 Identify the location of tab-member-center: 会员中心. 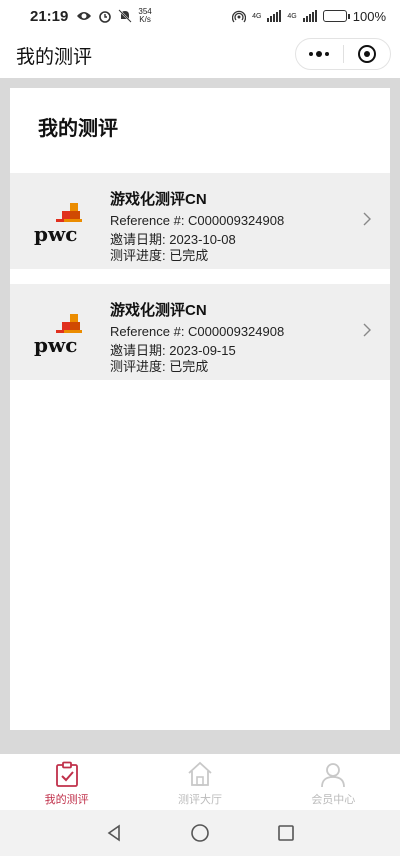
(333, 782).